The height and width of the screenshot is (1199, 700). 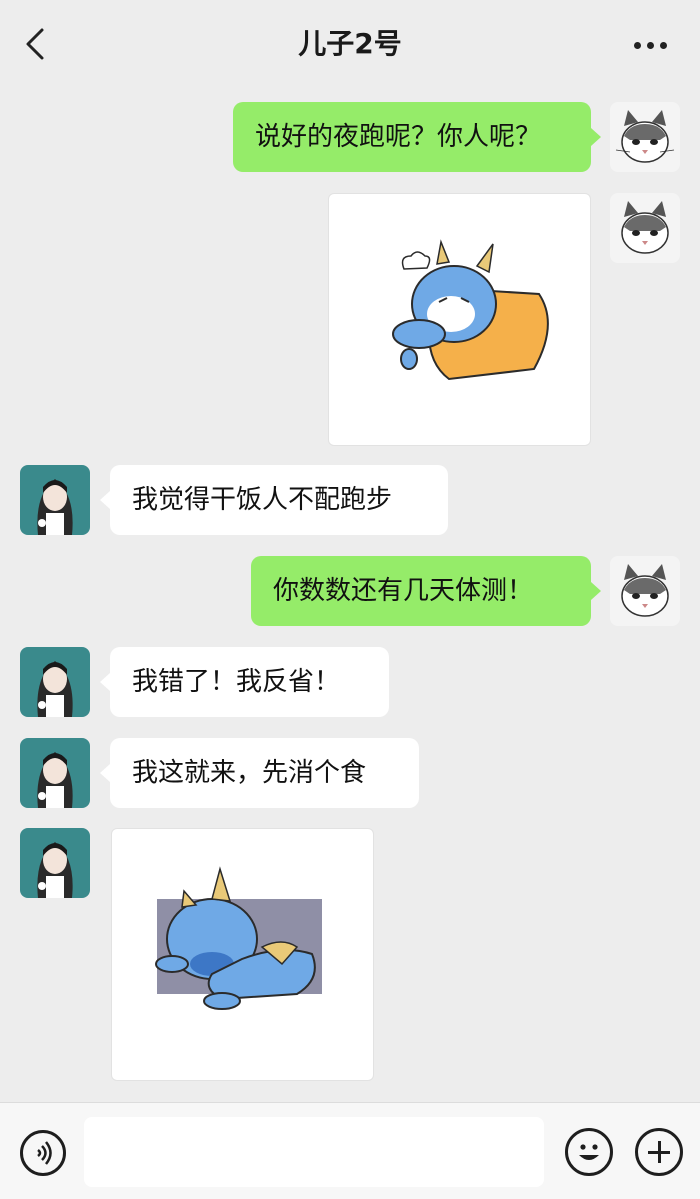 What do you see at coordinates (651, 46) in the screenshot?
I see `more-dots-icon` at bounding box center [651, 46].